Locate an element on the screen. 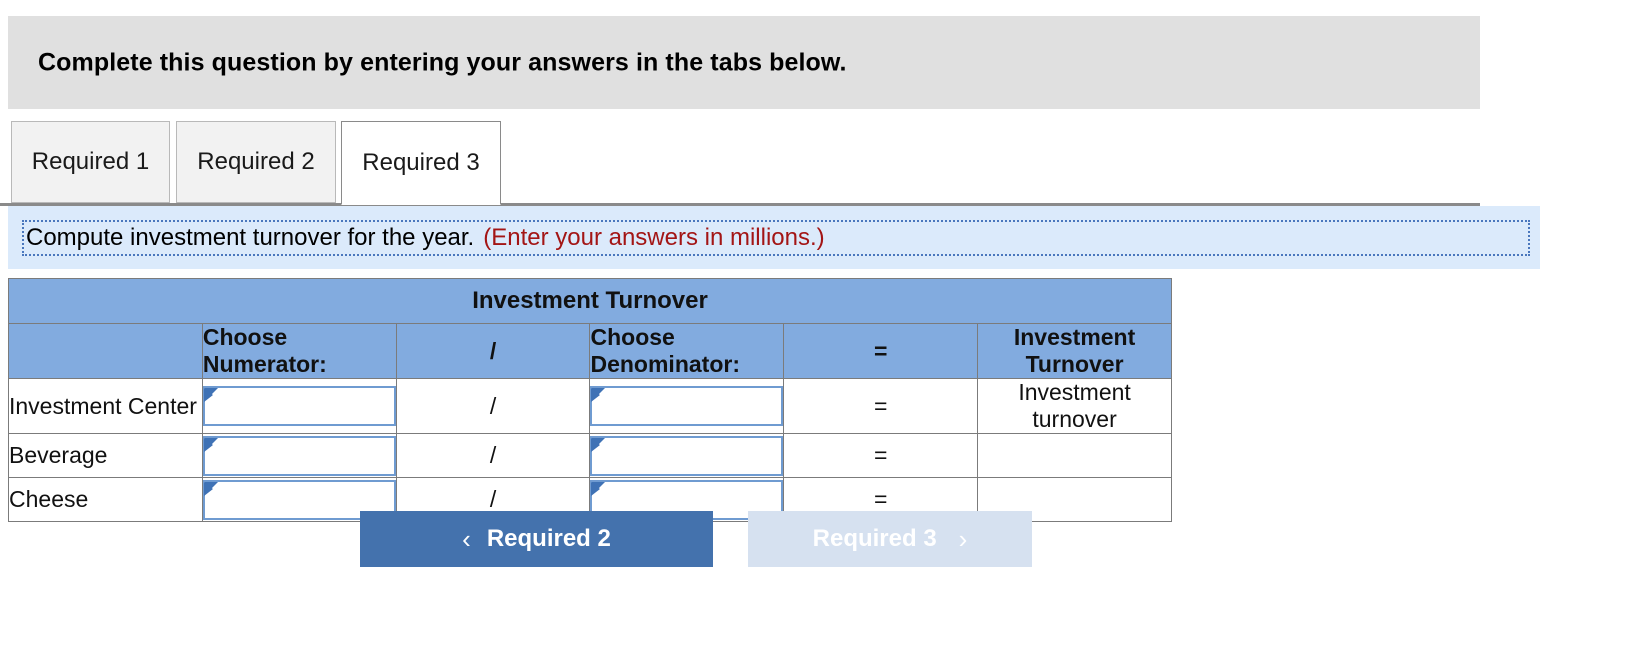 This screenshot has height=662, width=1632. row-label-investment-center: Investment Center is located at coordinates (105, 406).